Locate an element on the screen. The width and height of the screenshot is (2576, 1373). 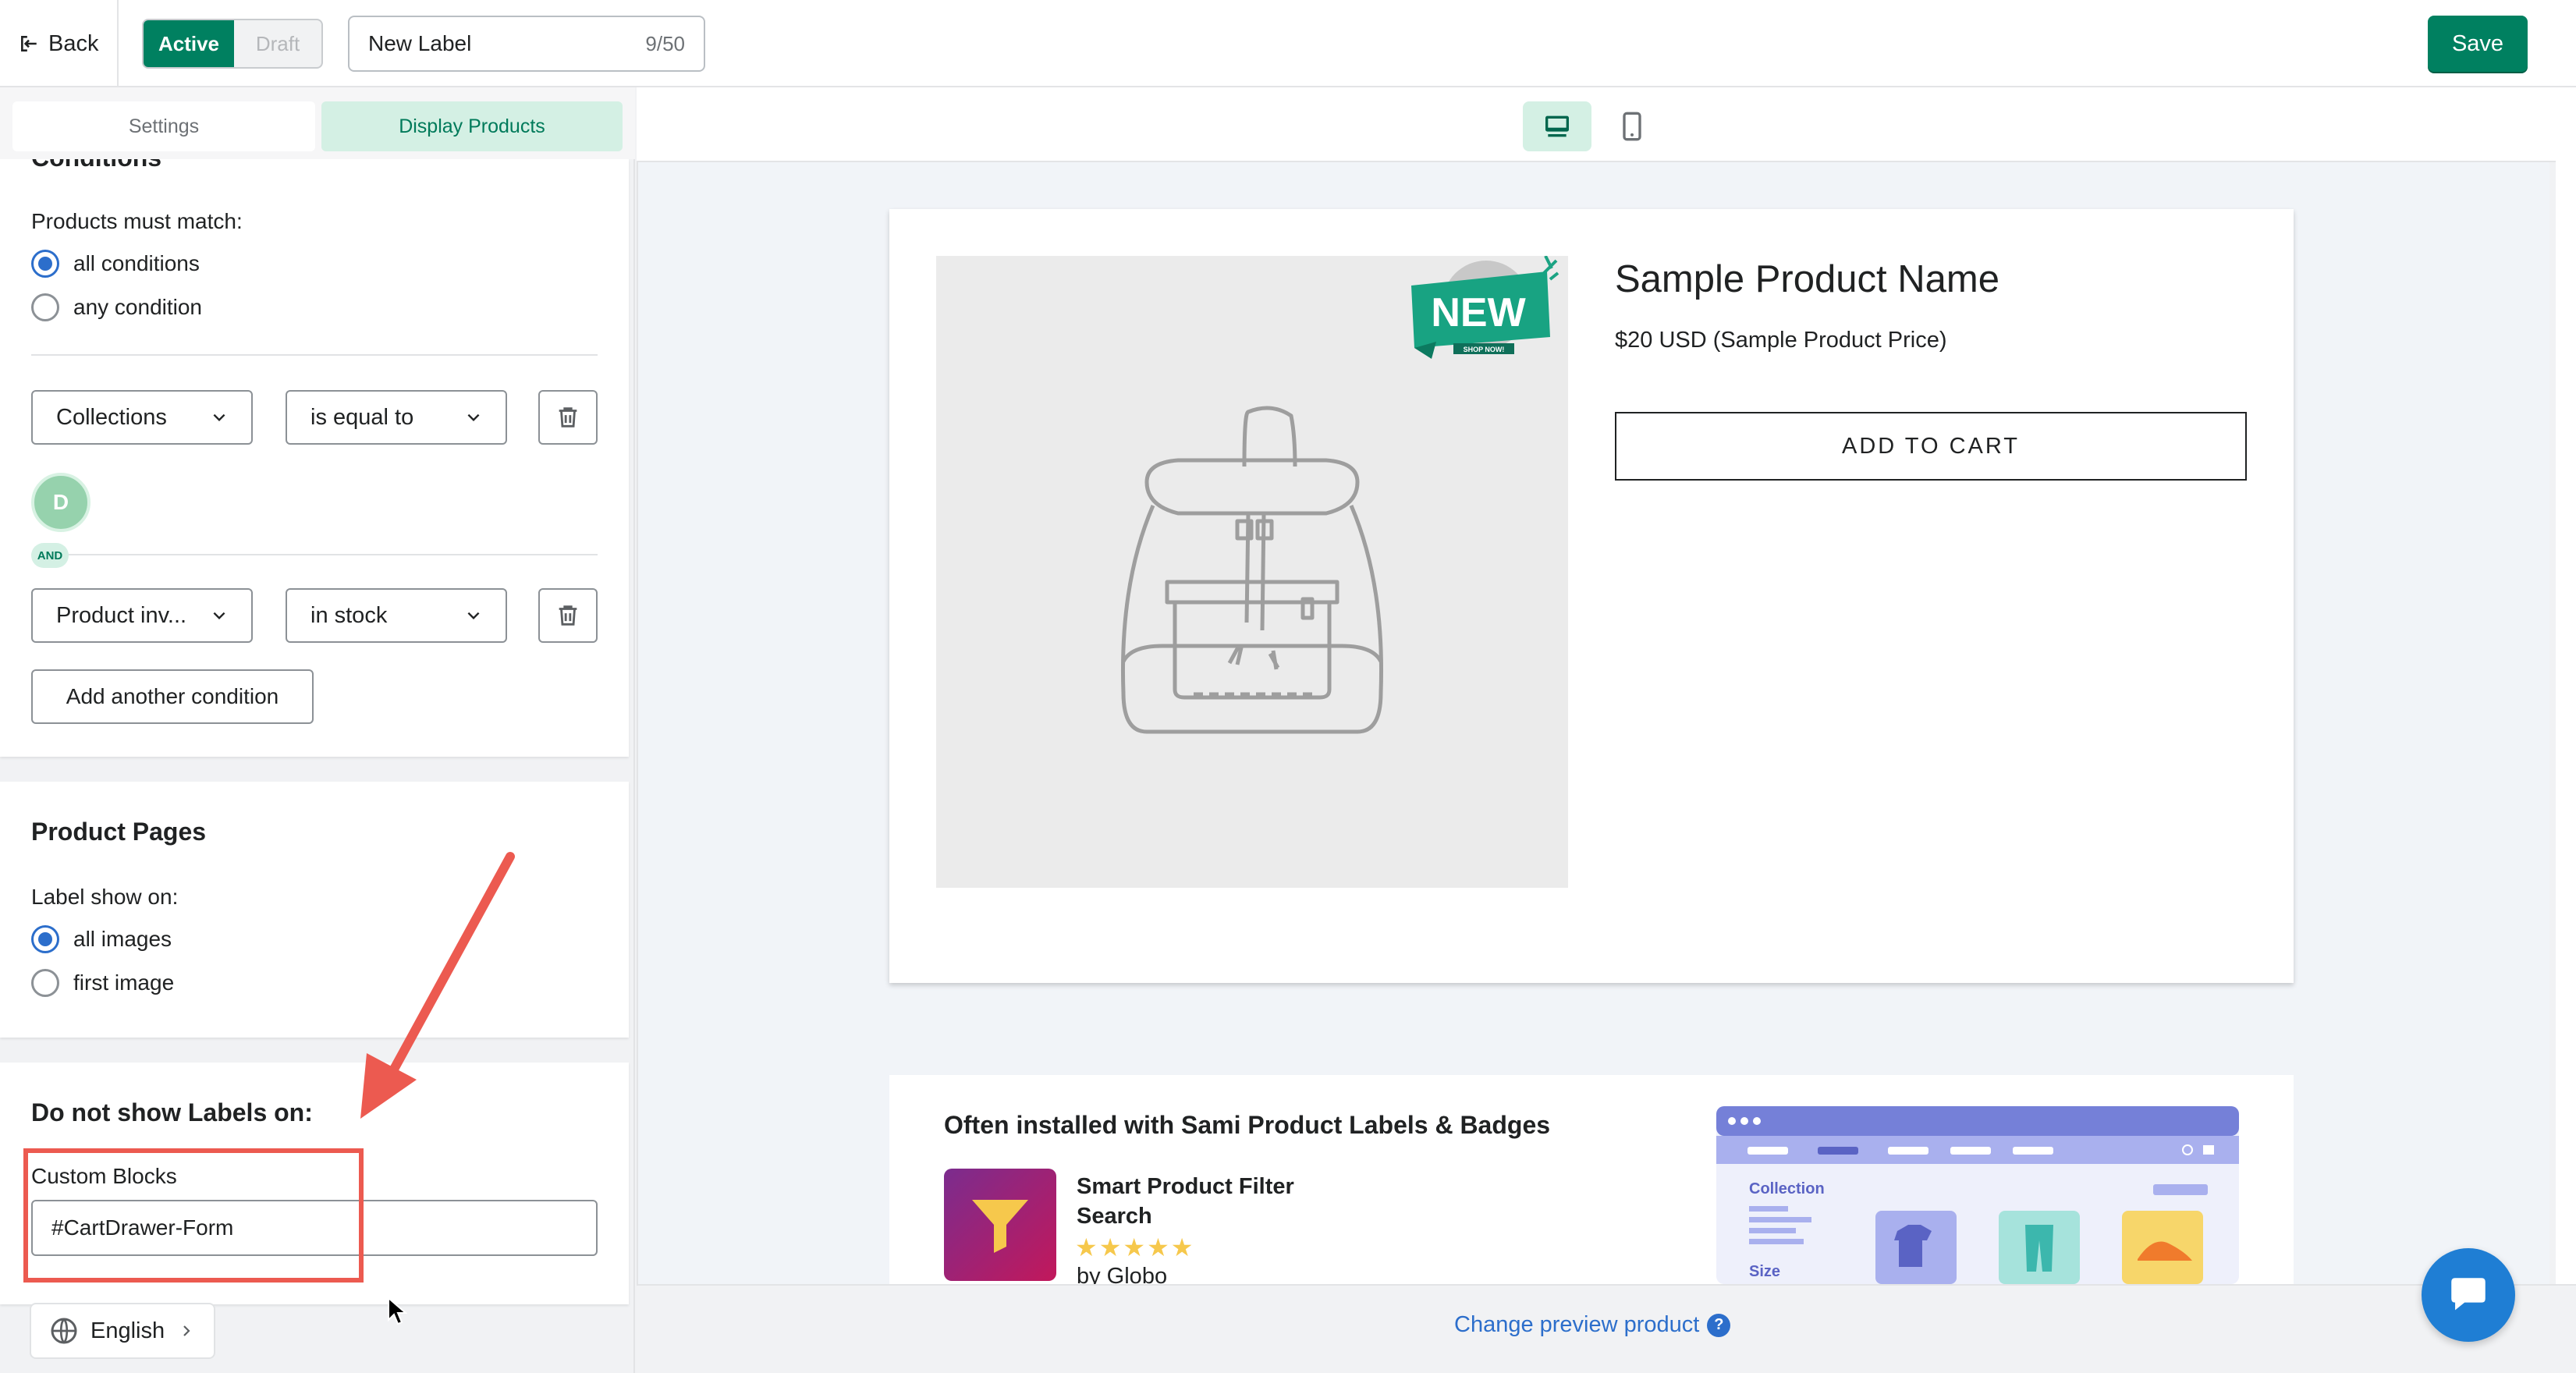
add-condition-button: Add another condition is located at coordinates (172, 696).